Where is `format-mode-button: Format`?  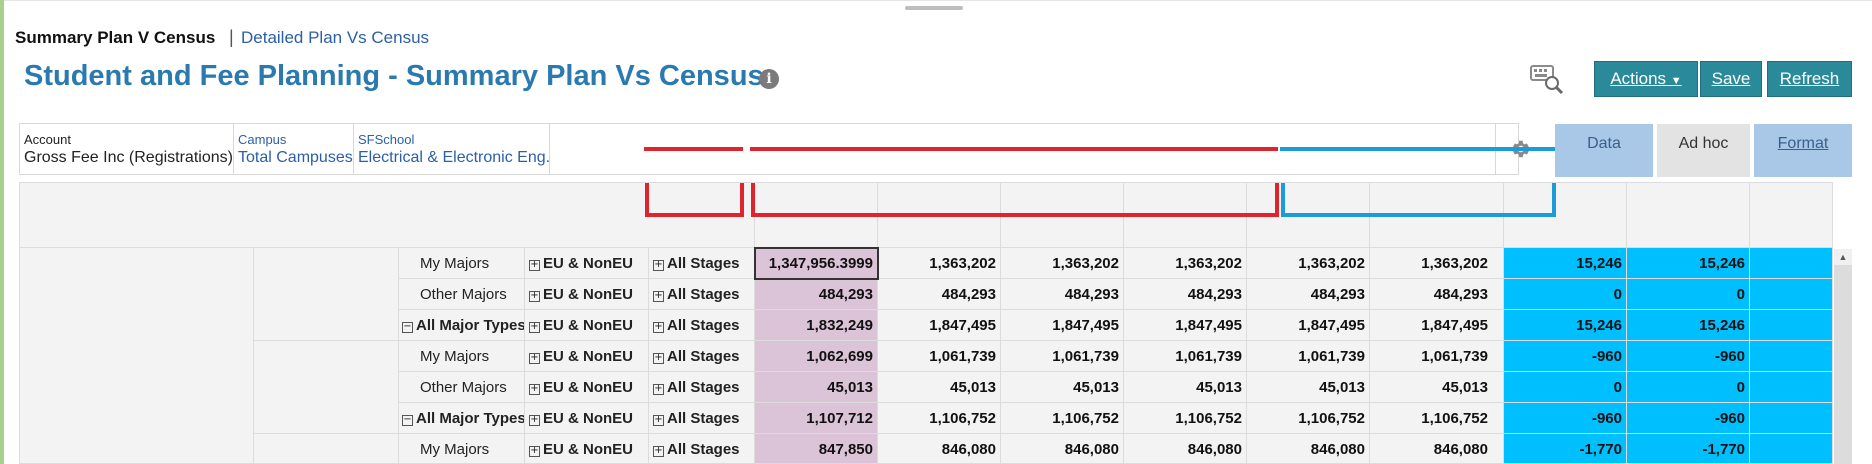 format-mode-button: Format is located at coordinates (1803, 150).